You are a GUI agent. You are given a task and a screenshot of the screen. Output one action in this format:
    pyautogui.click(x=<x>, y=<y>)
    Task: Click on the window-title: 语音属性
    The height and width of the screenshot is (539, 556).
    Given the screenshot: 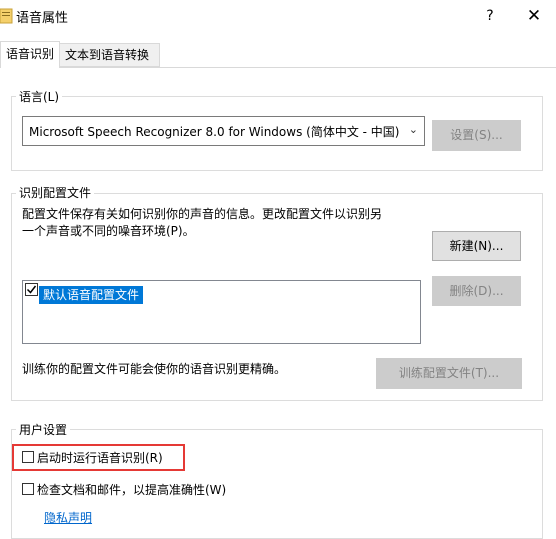 What is the action you would take?
    pyautogui.click(x=42, y=18)
    